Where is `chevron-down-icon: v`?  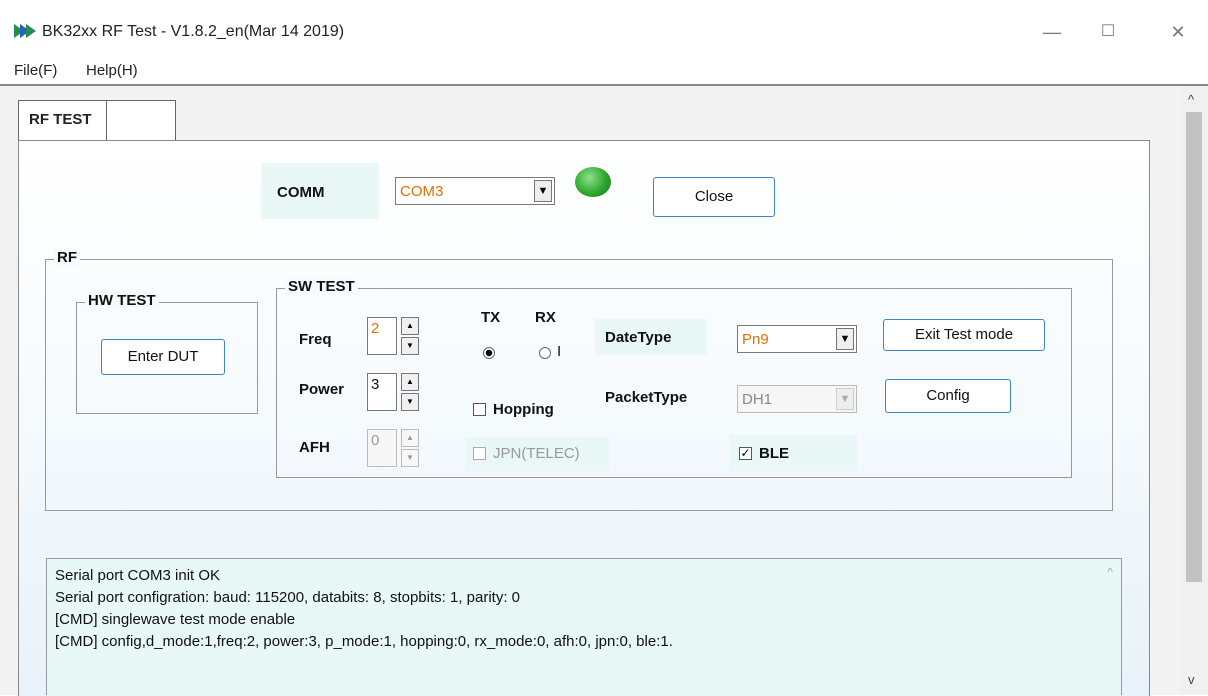 chevron-down-icon: v is located at coordinates (1191, 679).